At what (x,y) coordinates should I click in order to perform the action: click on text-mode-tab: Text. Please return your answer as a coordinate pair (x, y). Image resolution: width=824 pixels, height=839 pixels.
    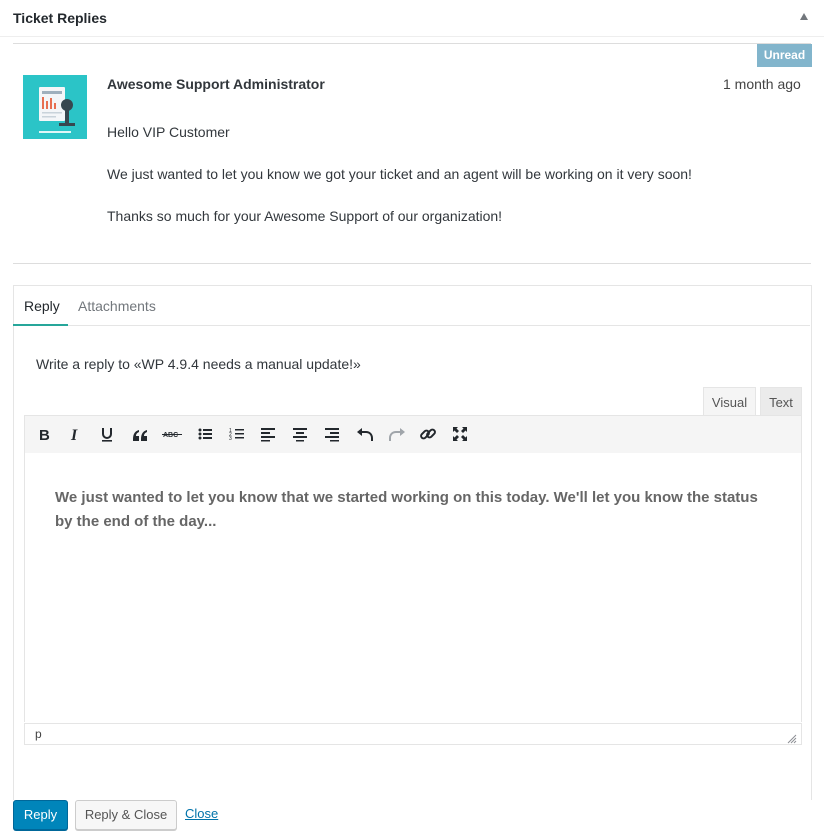
    Looking at the image, I should click on (781, 401).